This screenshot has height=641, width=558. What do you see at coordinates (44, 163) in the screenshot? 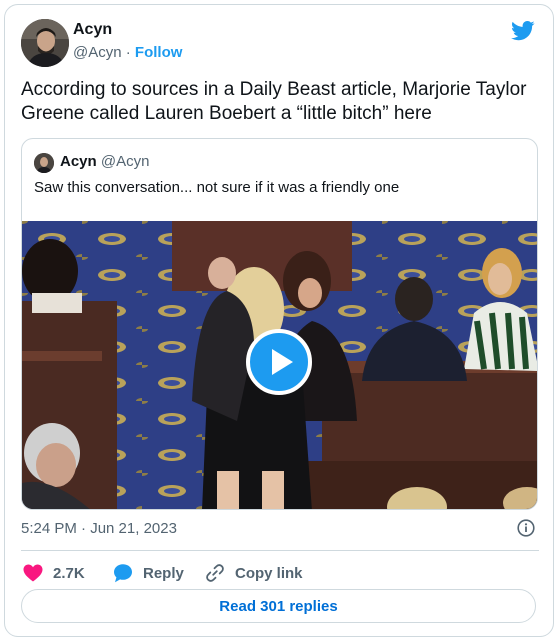
I see `quoted-author-avatar` at bounding box center [44, 163].